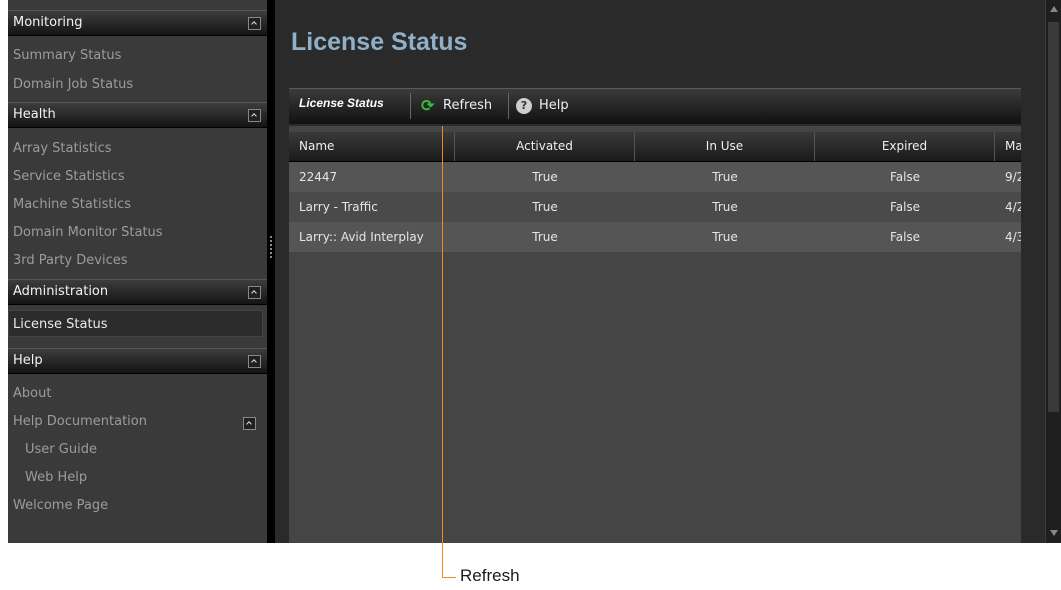  What do you see at coordinates (137, 23) in the screenshot?
I see `section-header-monitoring: Monitoring` at bounding box center [137, 23].